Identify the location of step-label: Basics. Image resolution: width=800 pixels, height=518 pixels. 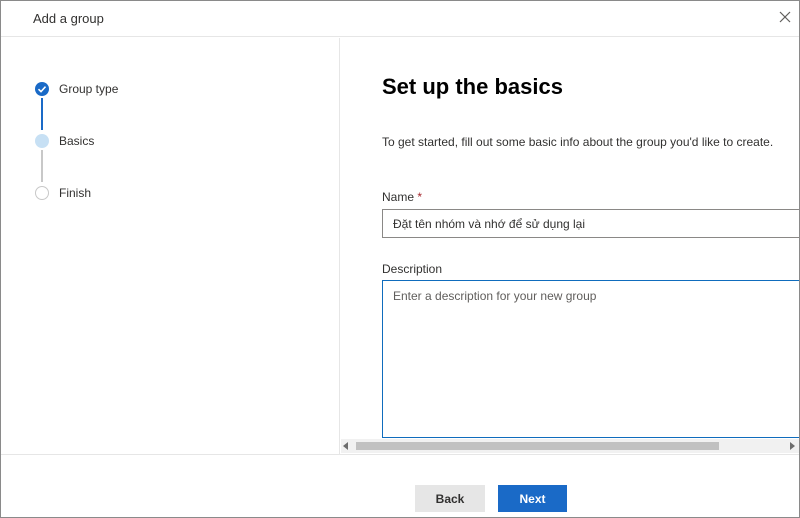
(77, 141).